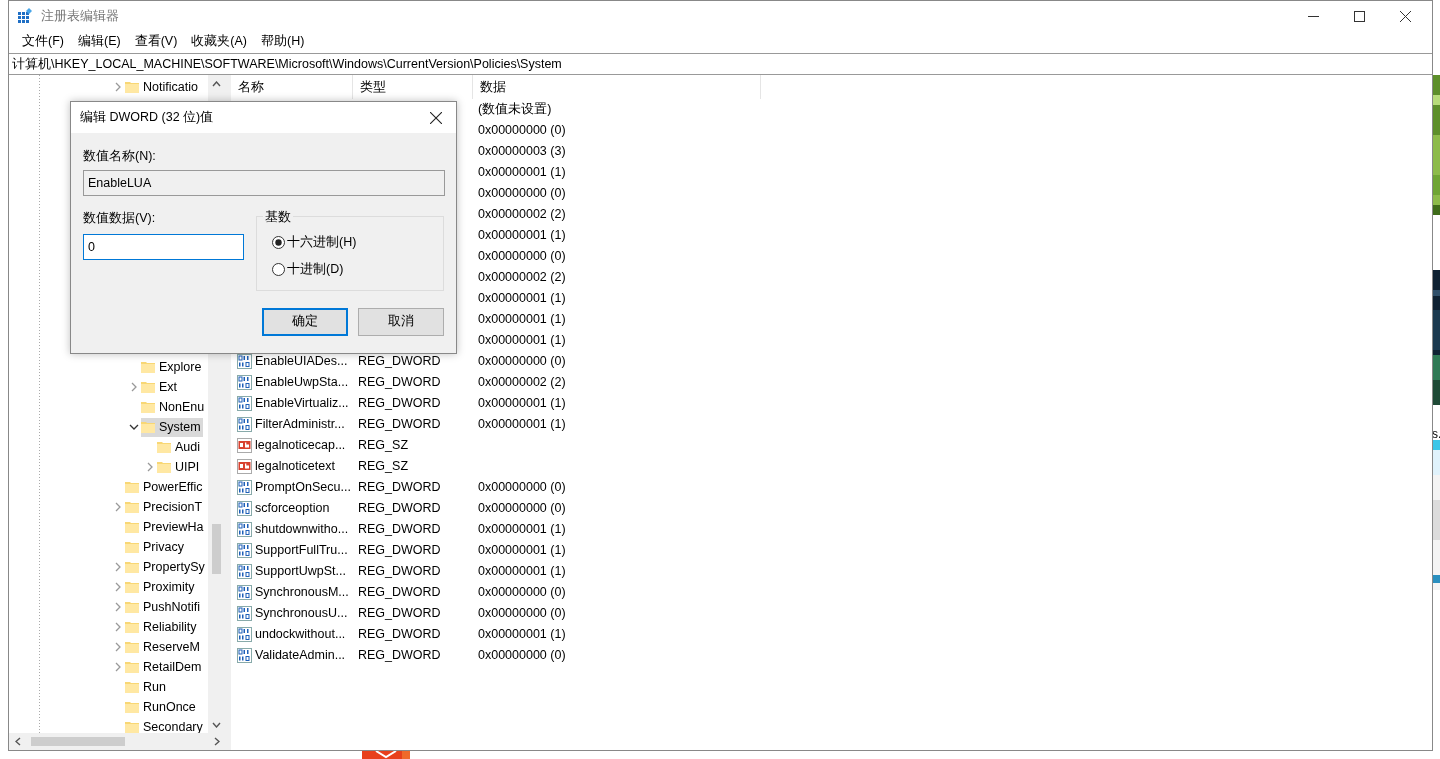  I want to click on scrollbar, so click(117, 741).